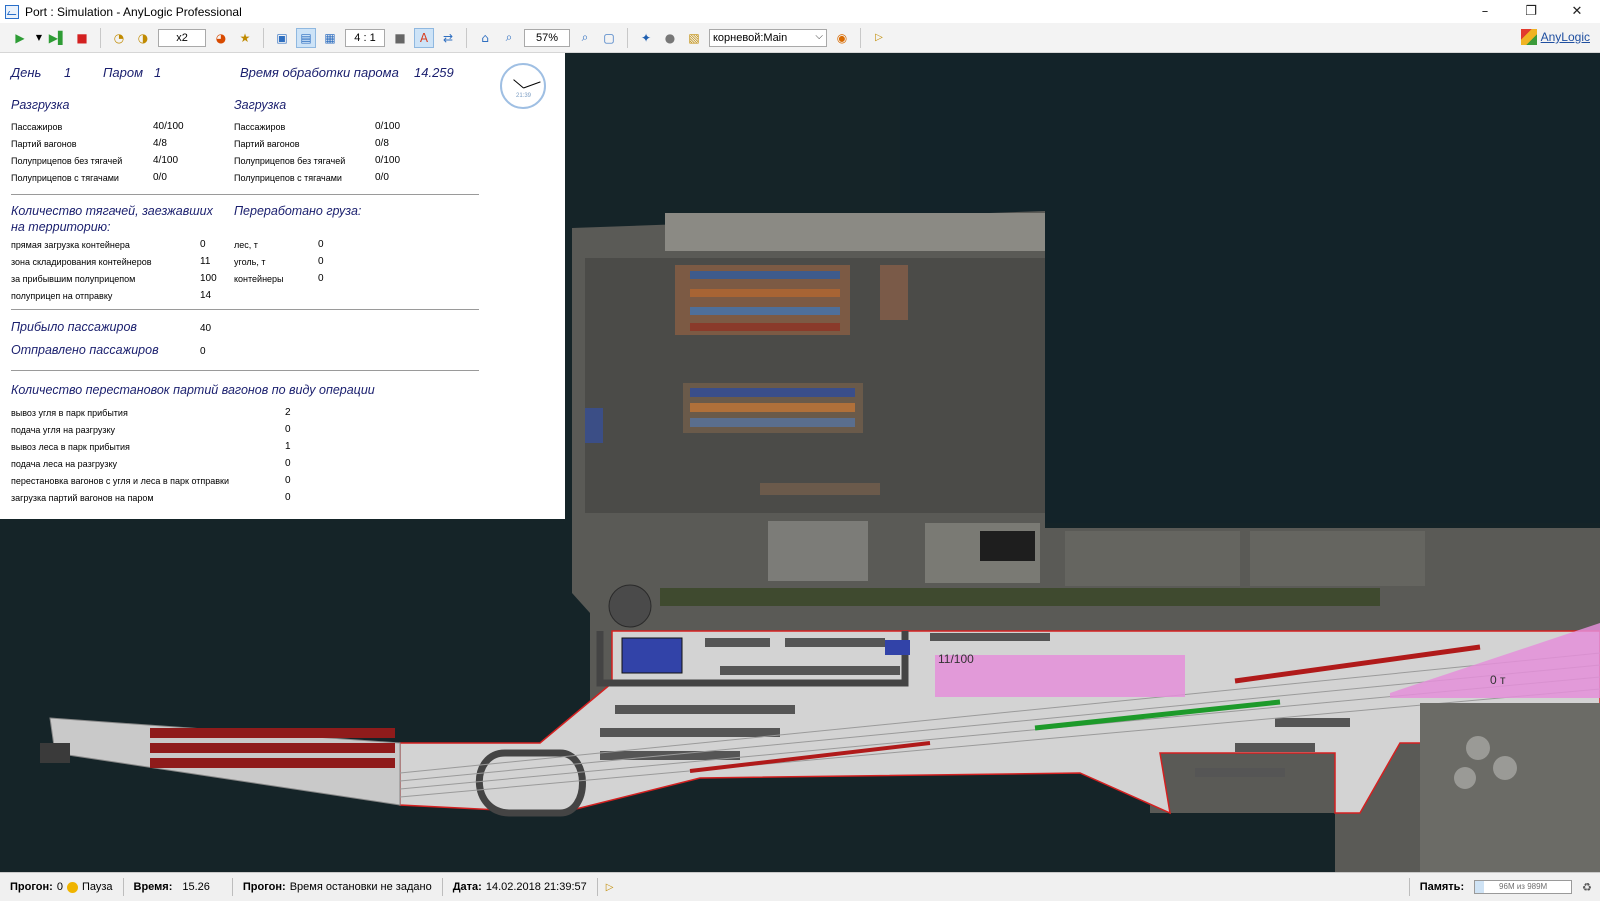 This screenshot has height=901, width=1600. What do you see at coordinates (321, 278) in the screenshot?
I see `cargo-value: 0` at bounding box center [321, 278].